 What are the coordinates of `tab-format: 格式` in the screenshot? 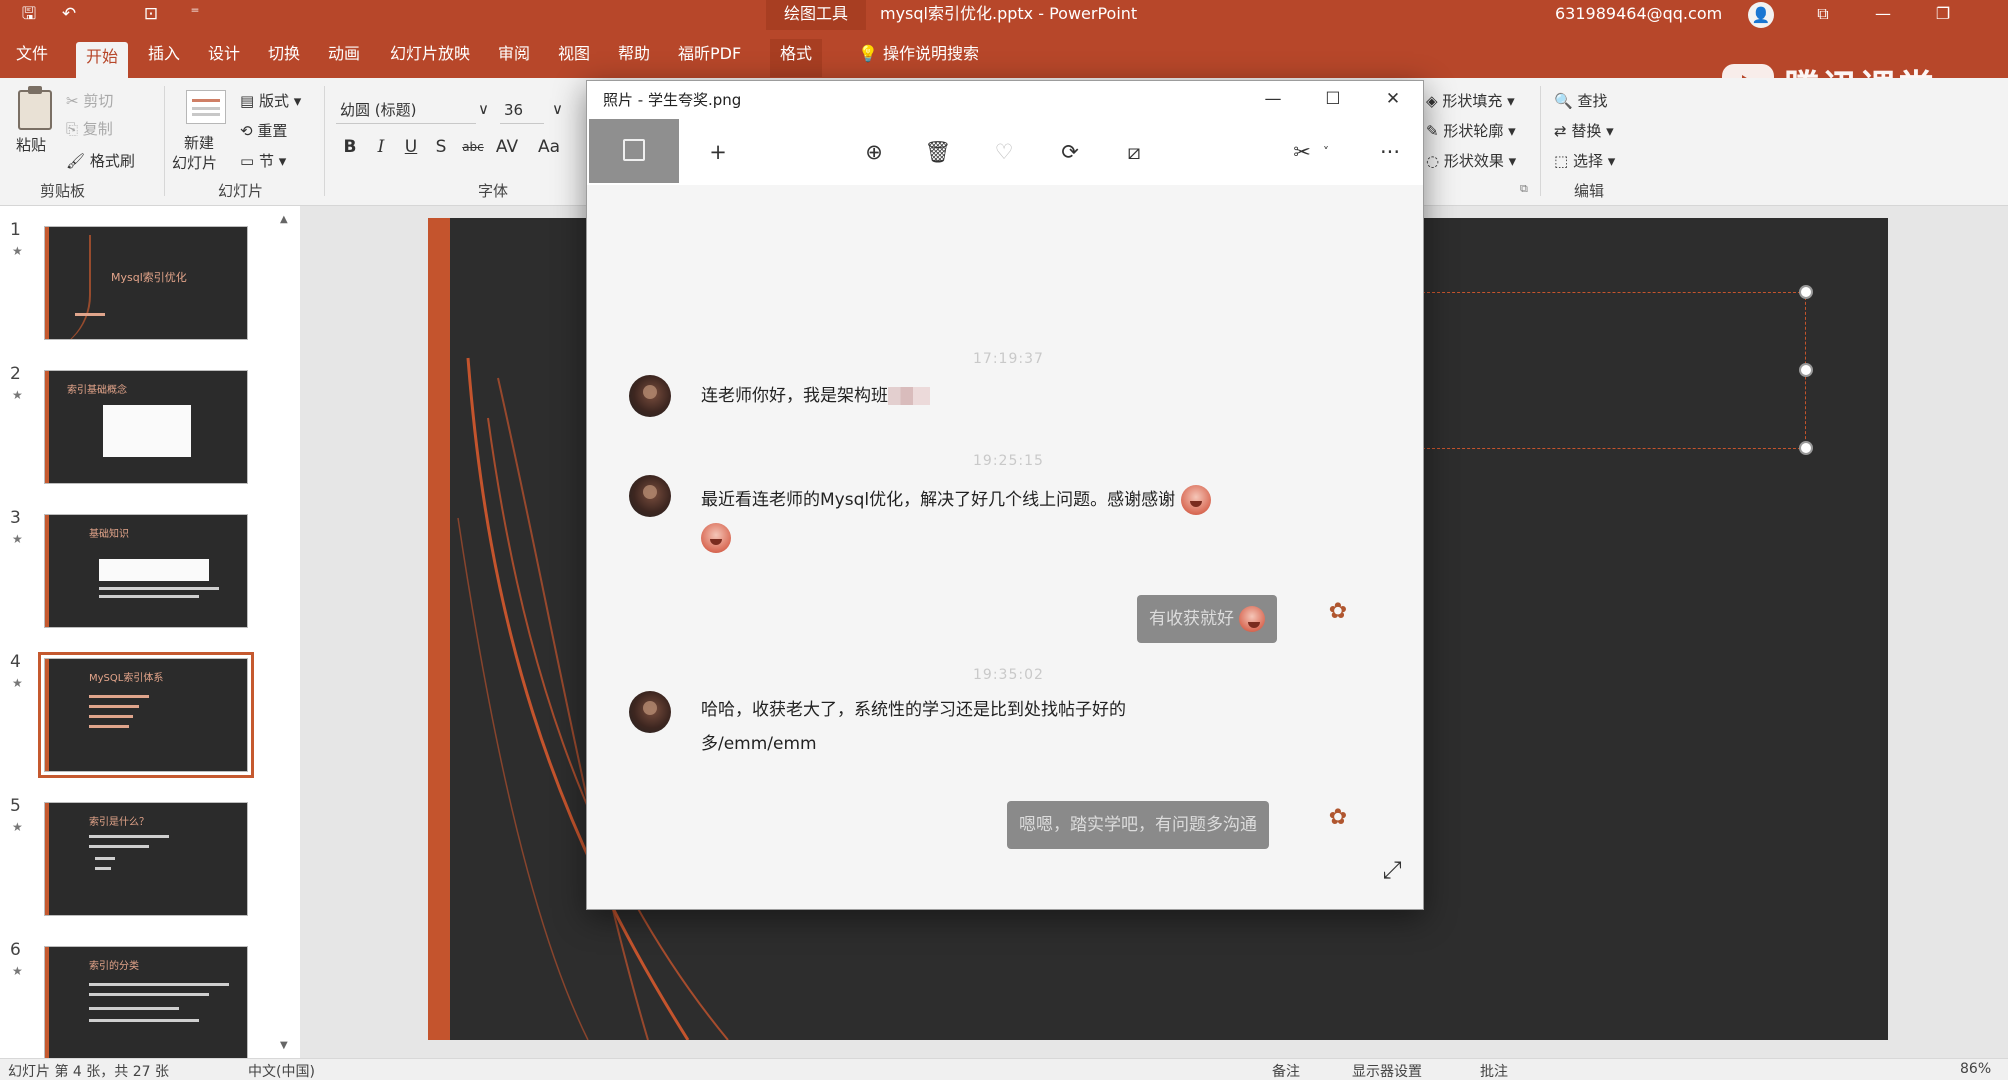 It's located at (796, 58).